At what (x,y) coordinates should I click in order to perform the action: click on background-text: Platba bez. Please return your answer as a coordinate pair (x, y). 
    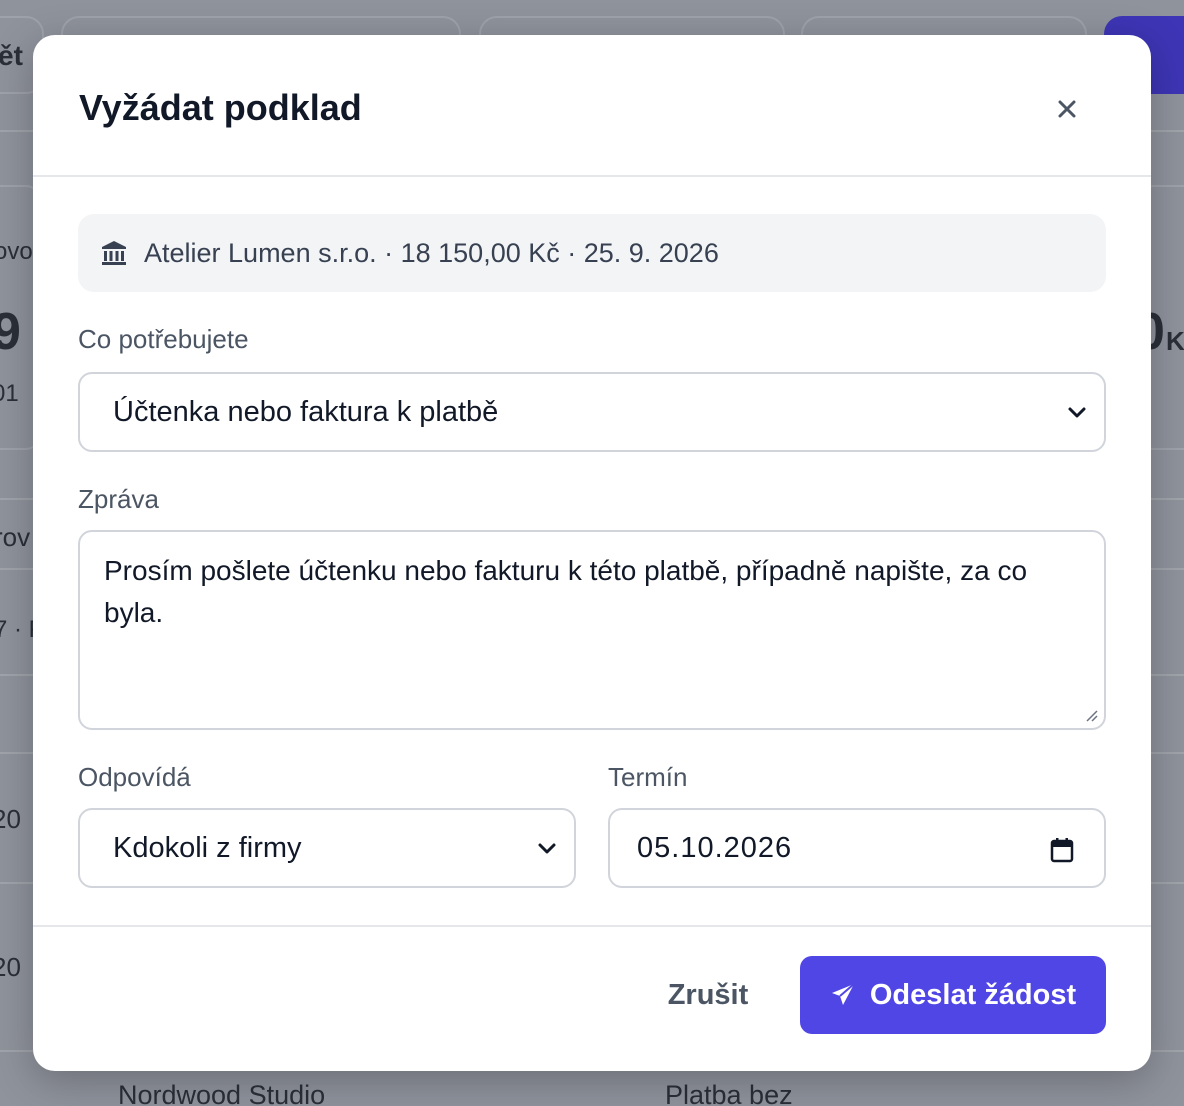
    Looking at the image, I should click on (729, 1093).